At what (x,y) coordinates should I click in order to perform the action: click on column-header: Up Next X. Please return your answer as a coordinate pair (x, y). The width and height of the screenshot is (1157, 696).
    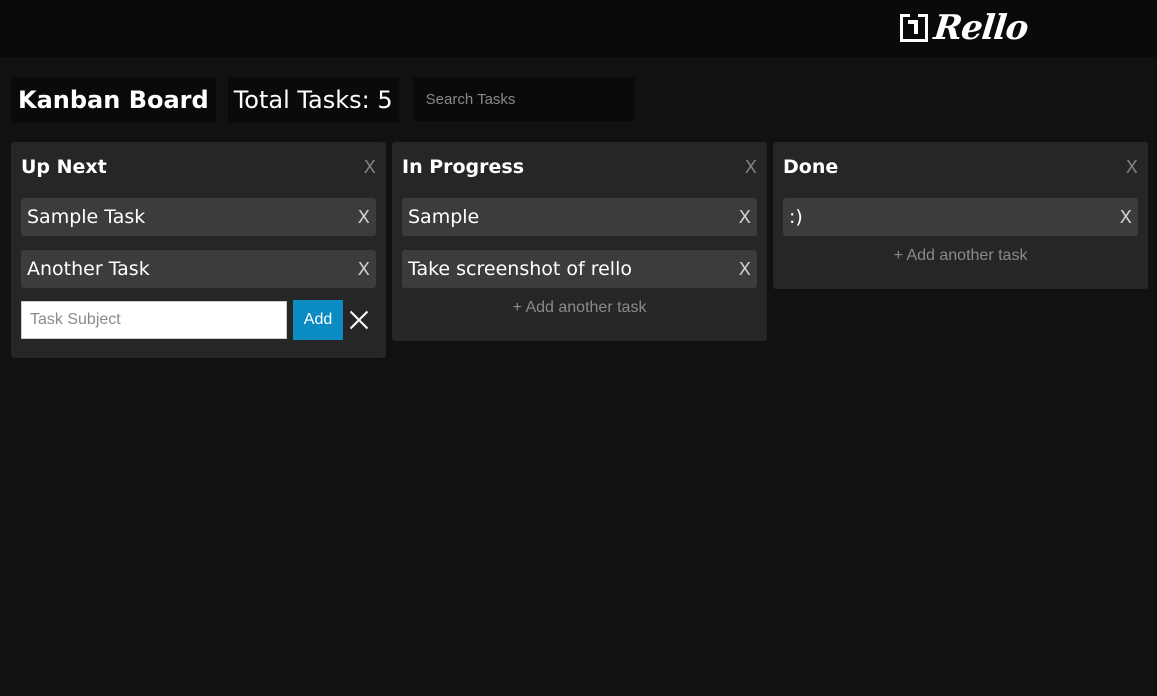
    Looking at the image, I should click on (198, 167).